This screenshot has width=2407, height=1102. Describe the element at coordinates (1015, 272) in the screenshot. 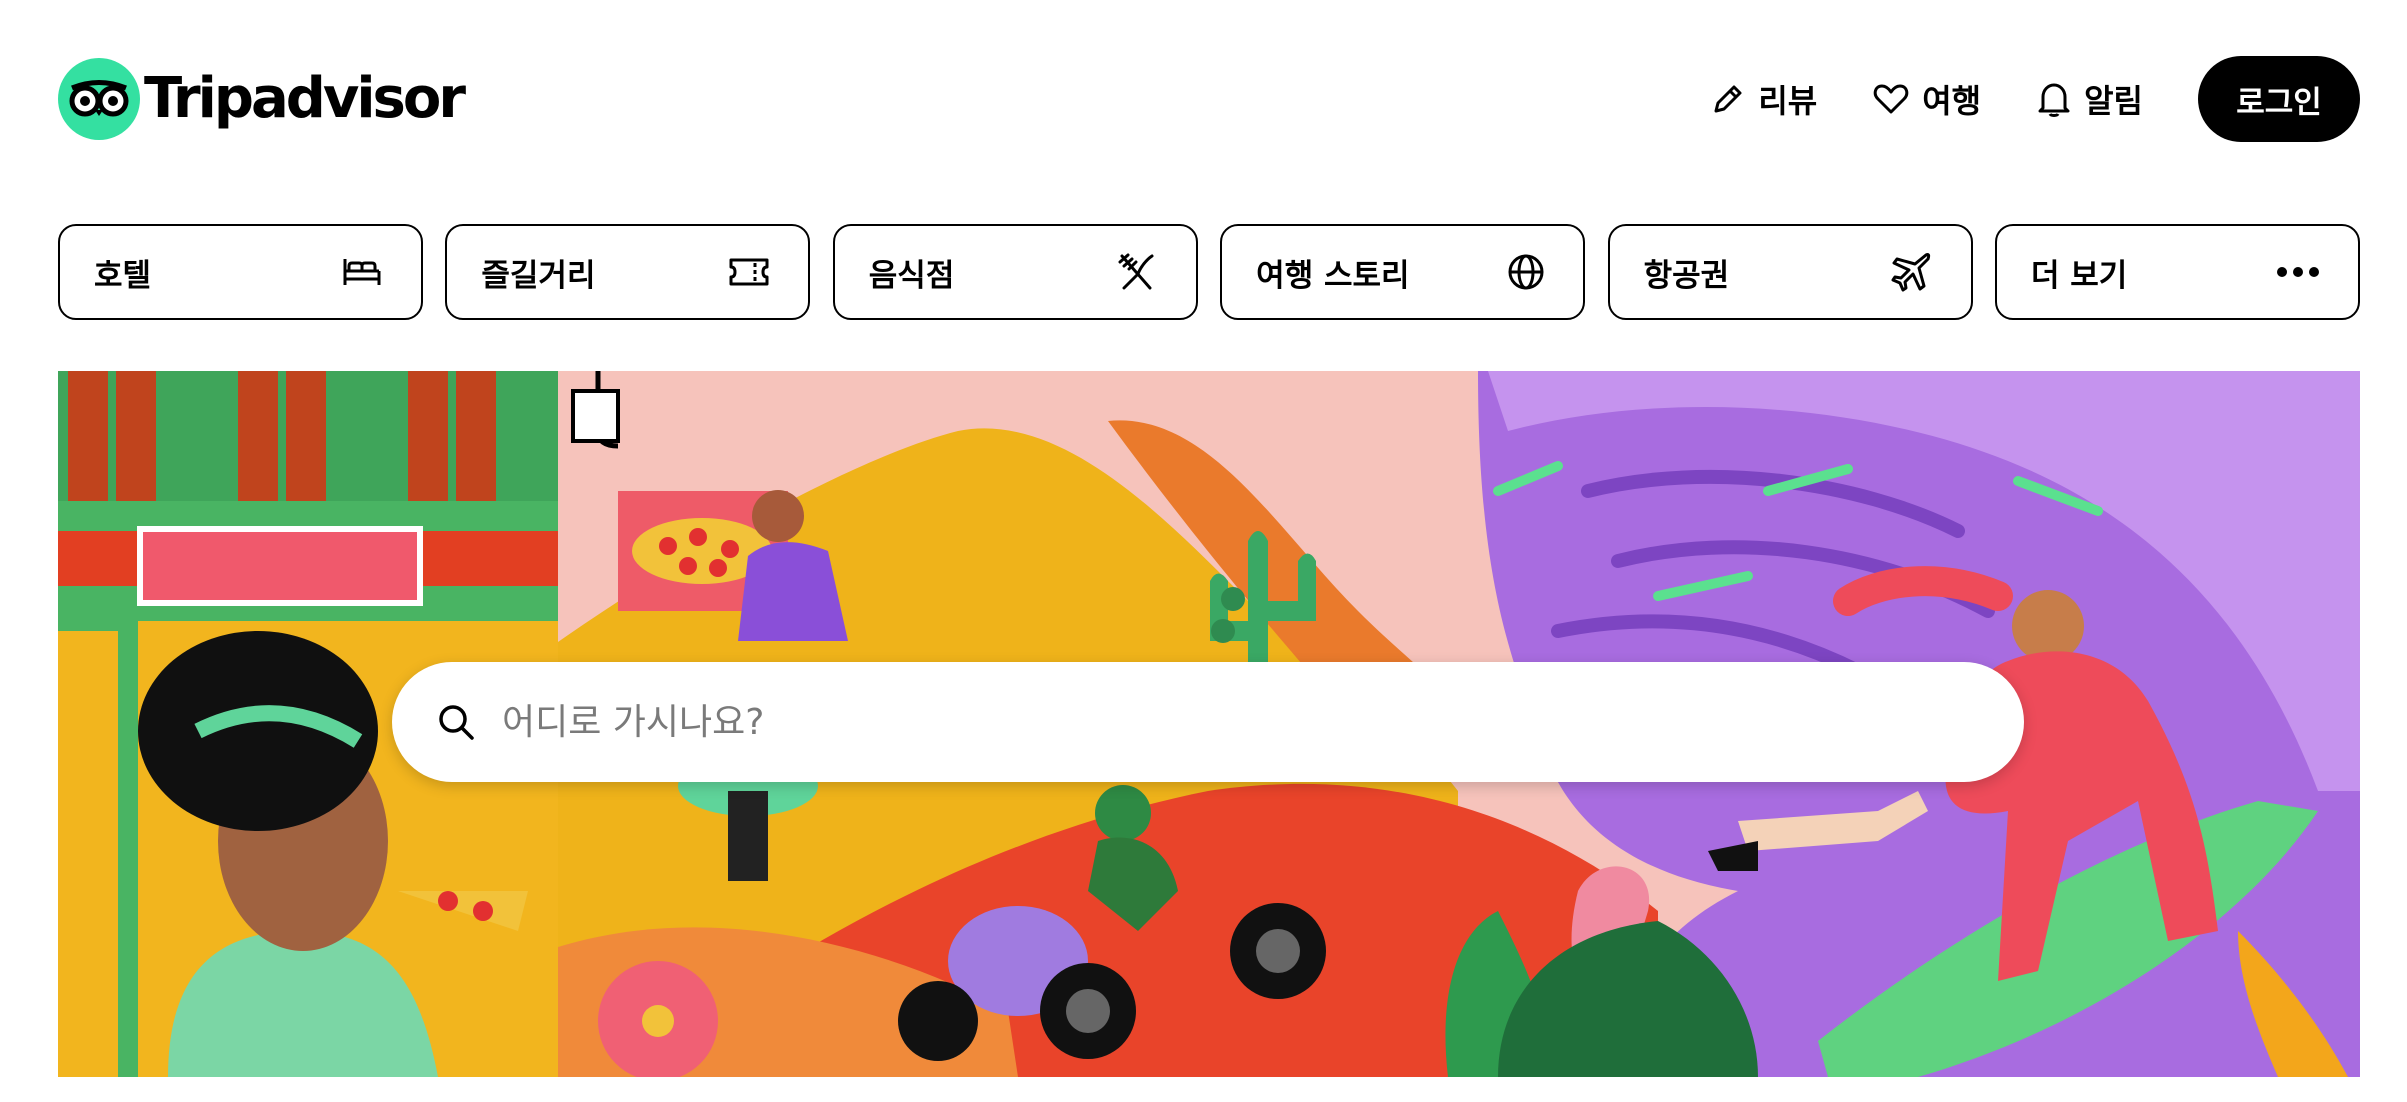

I see `category-restaurants: 음식점` at that location.